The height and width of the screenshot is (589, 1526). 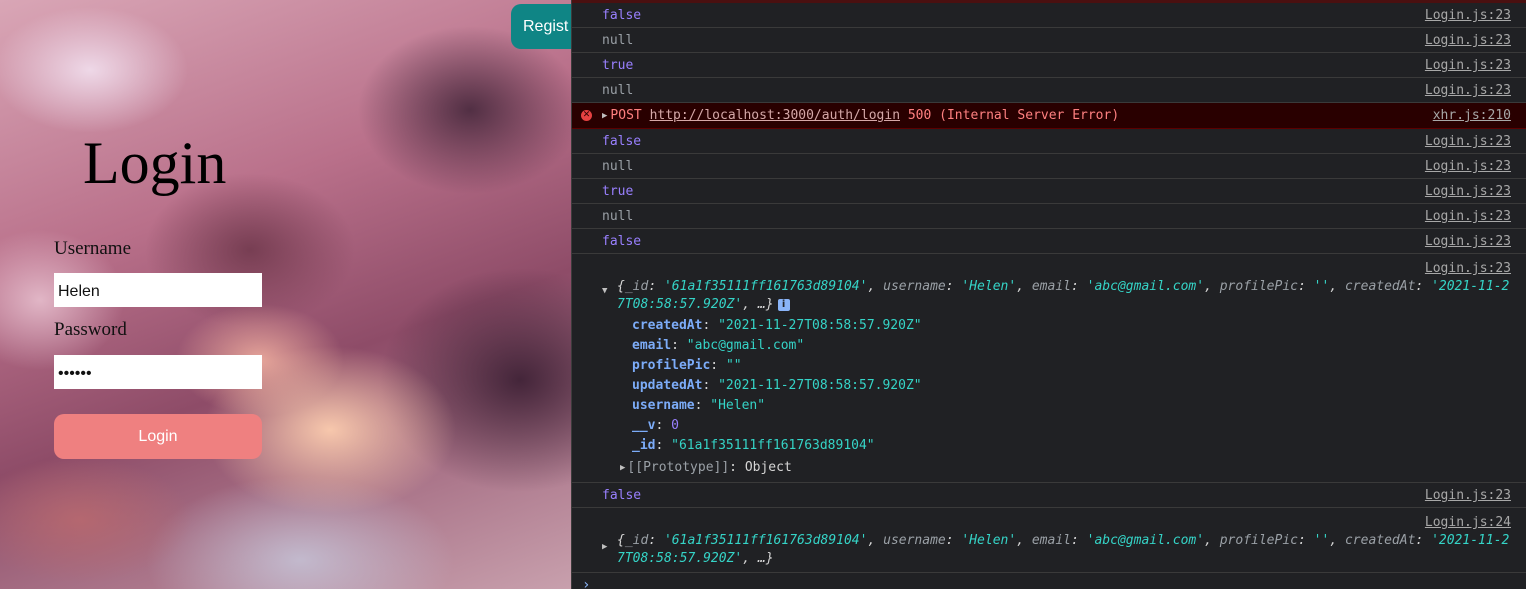 I want to click on prompt-chevron-icon: ›, so click(x=586, y=583).